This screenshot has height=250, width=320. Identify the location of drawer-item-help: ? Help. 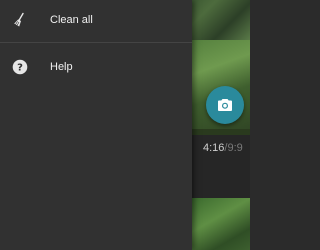
(96, 67).